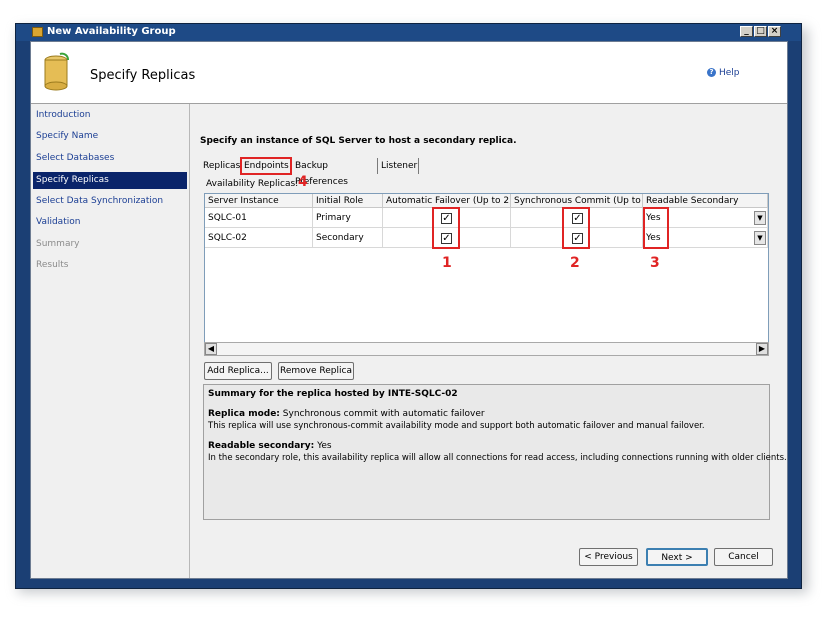 The image size is (833, 623). Describe the element at coordinates (244, 414) in the screenshot. I see `replica-mode-label: Replica mode:` at that location.